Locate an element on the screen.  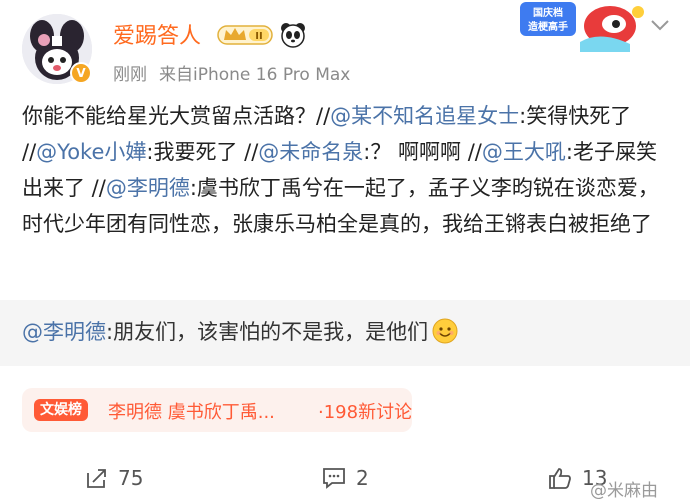
user-mention: @未命名泉 is located at coordinates (310, 152).